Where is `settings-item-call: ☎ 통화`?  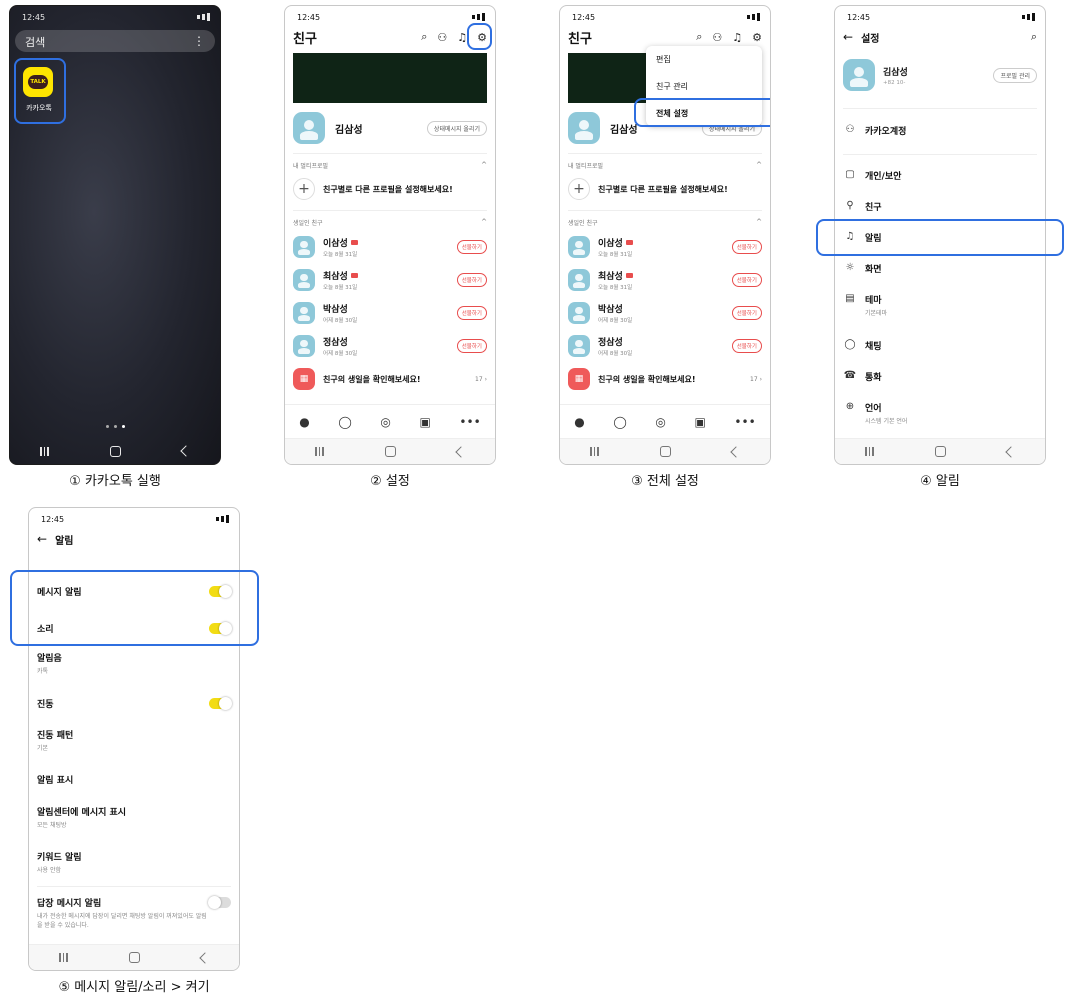 settings-item-call: ☎ 통화 is located at coordinates (940, 376).